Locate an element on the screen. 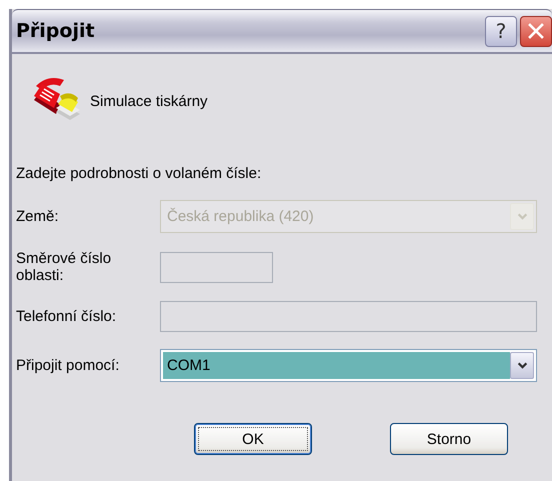  instruction-text: Zadejte podrobnosti o volaném čísle: is located at coordinates (139, 173).